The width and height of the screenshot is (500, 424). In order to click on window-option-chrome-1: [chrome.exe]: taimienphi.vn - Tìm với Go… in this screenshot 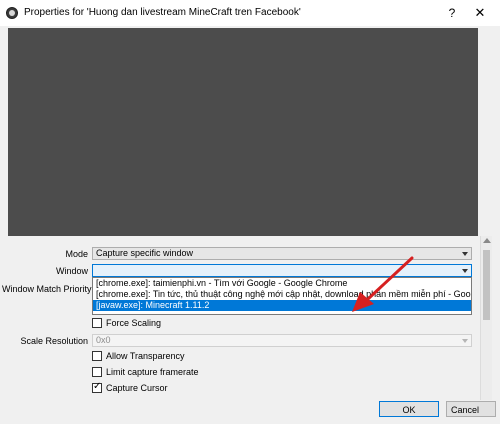, I will do `click(282, 283)`.